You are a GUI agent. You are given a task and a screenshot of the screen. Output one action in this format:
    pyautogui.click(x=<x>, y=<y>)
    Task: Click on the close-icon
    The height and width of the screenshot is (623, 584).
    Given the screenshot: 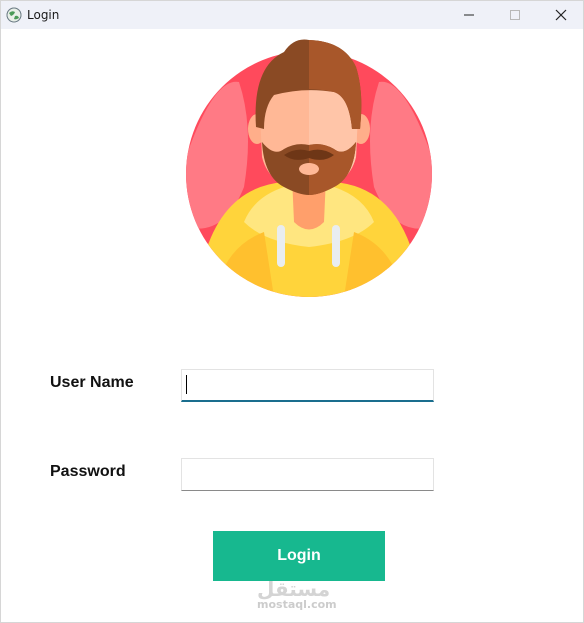 What is the action you would take?
    pyautogui.click(x=561, y=15)
    